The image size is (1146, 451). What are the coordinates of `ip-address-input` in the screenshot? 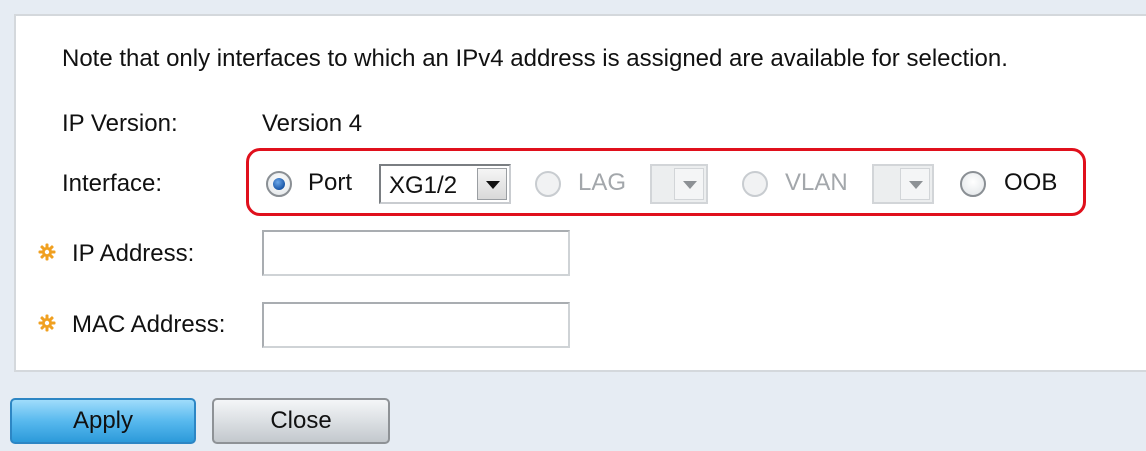 It's located at (416, 253).